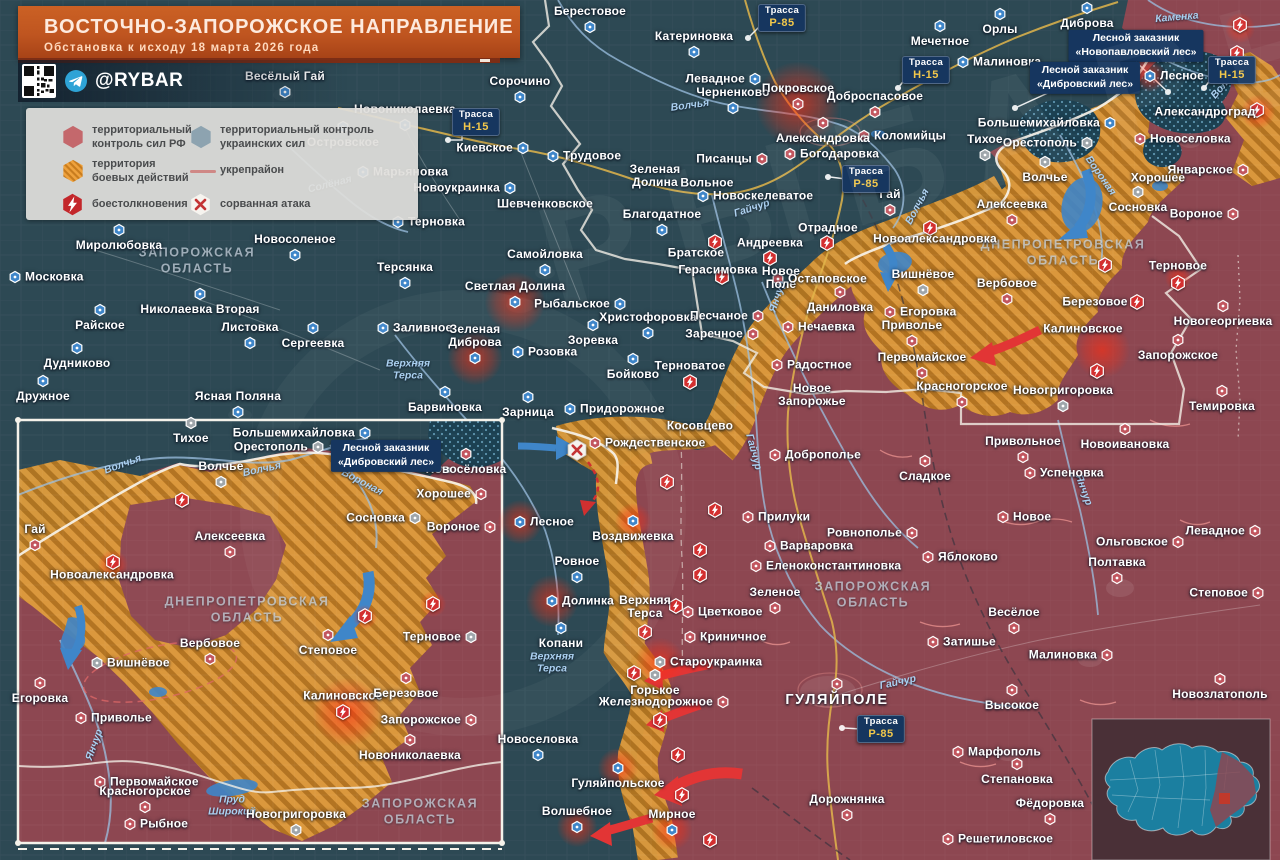  What do you see at coordinates (443, 493) in the screenshot?
I see `place-label: Хорошее` at bounding box center [443, 493].